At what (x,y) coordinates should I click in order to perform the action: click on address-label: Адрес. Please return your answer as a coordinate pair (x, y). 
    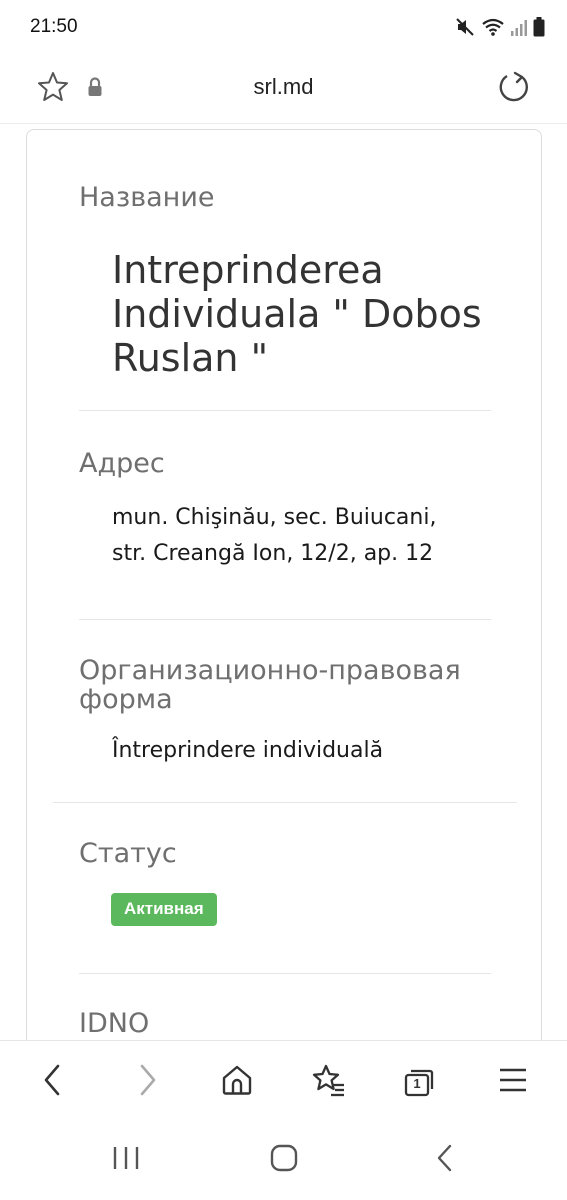
    Looking at the image, I should click on (122, 463).